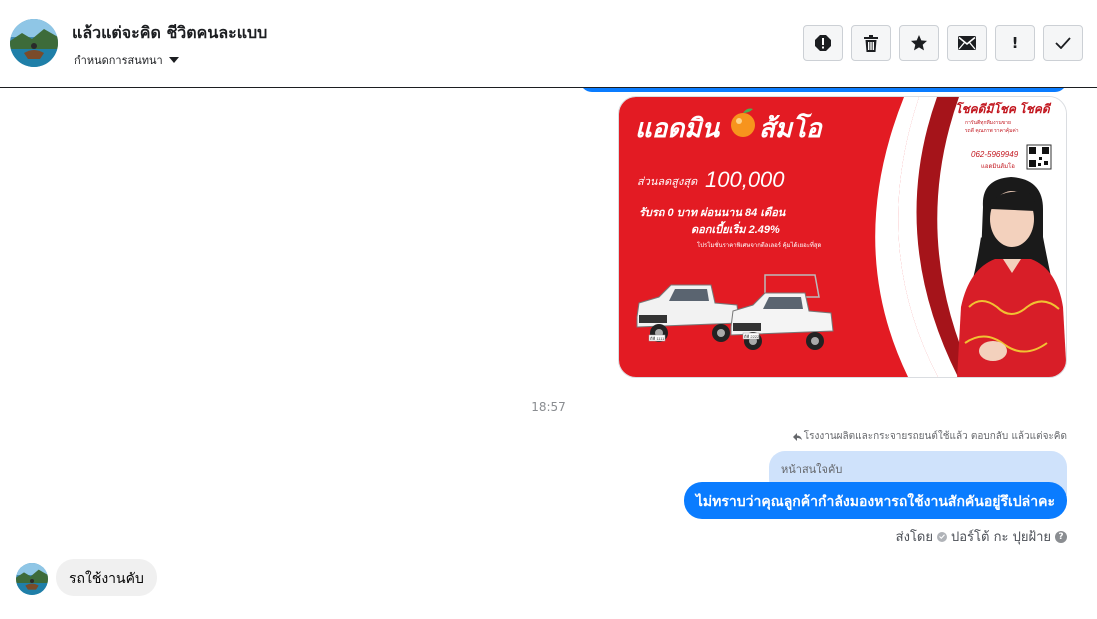  What do you see at coordinates (1061, 536) in the screenshot?
I see `help-icon: ?` at bounding box center [1061, 536].